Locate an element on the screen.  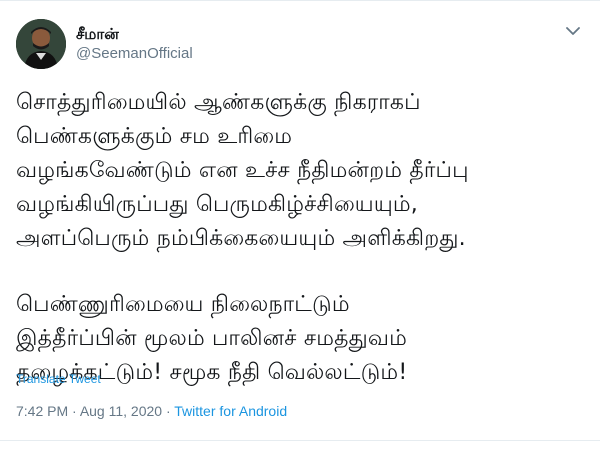
tweet-line: சொத்துரிமையில் ஆண்களுக்கு நிகராகப் is located at coordinates (218, 102).